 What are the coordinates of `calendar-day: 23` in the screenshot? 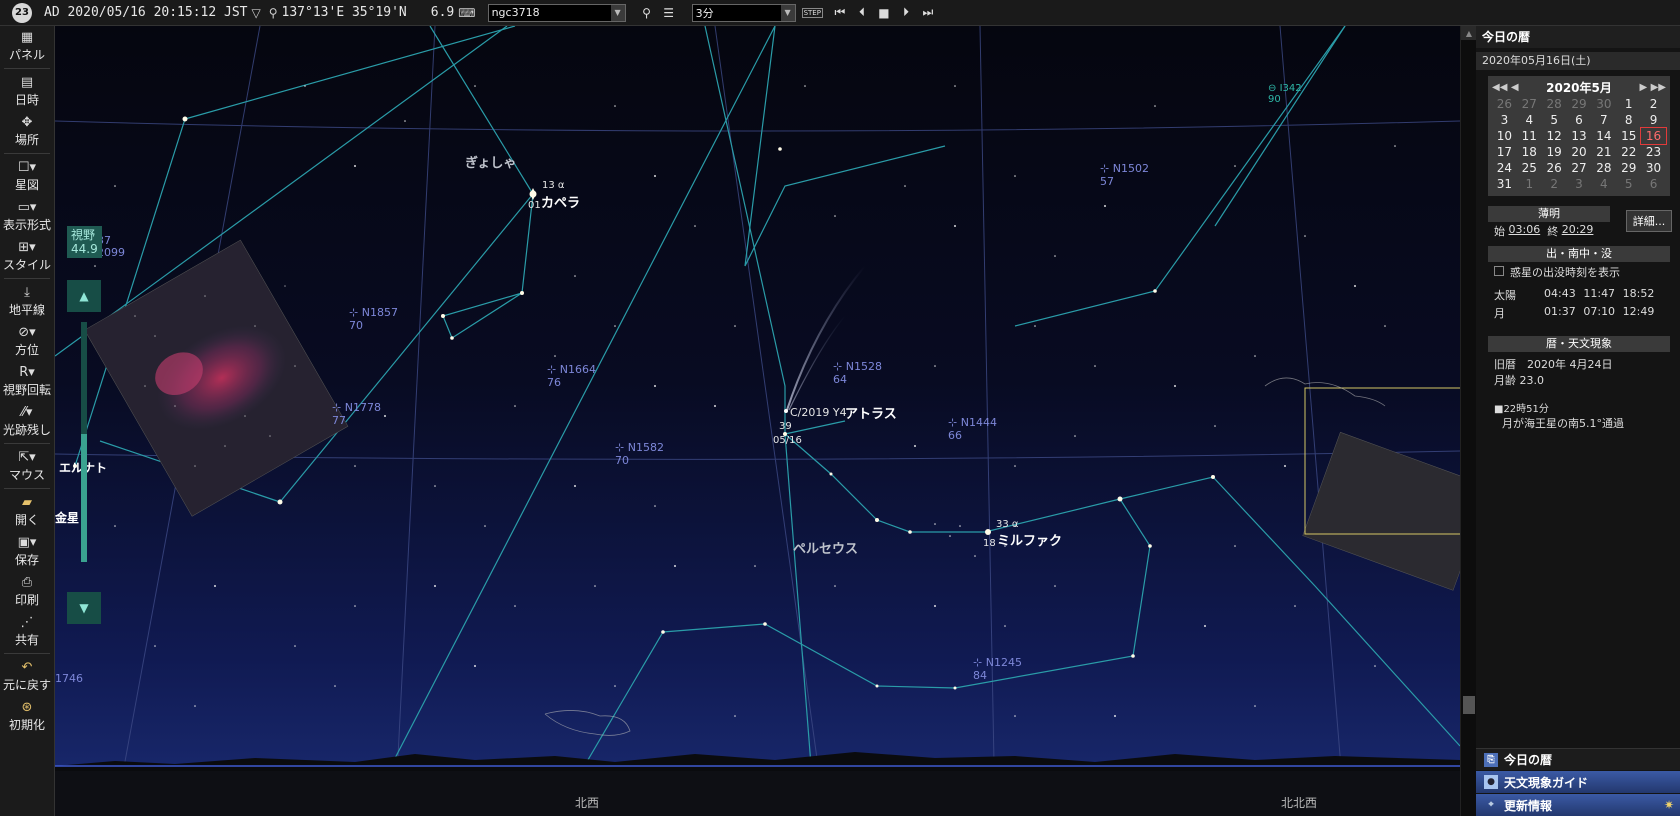 It's located at (1653, 152).